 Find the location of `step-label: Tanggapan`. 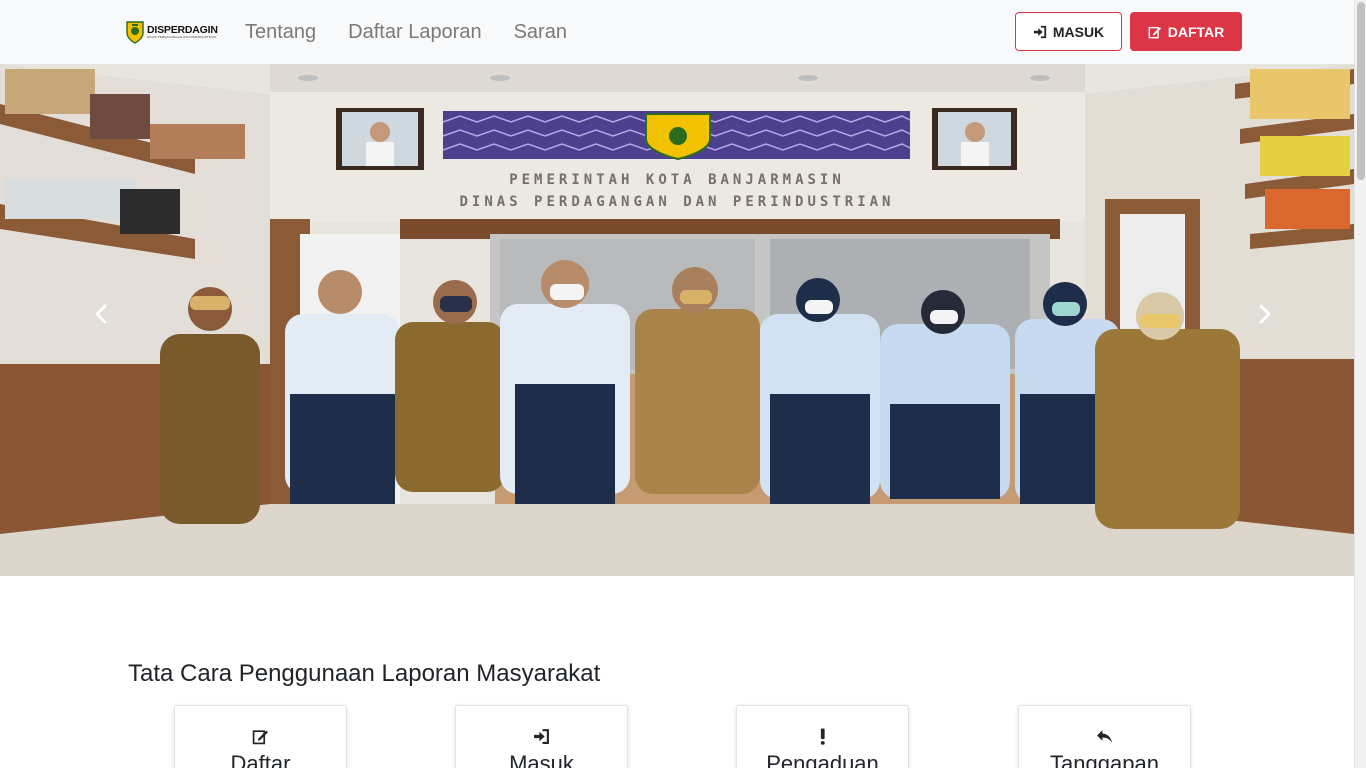

step-label: Tanggapan is located at coordinates (1104, 759).